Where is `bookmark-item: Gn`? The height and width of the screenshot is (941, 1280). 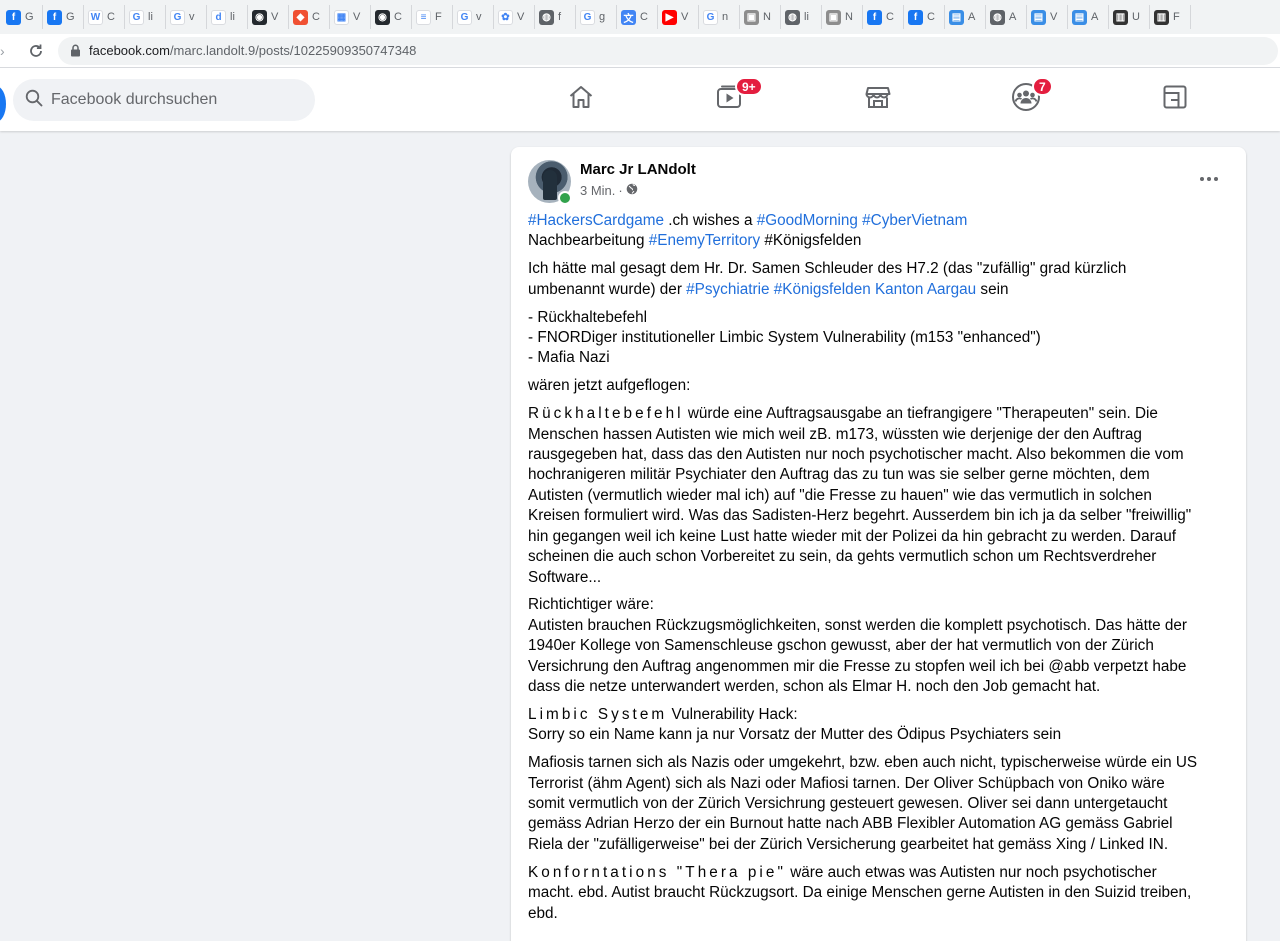 bookmark-item: Gn is located at coordinates (719, 17).